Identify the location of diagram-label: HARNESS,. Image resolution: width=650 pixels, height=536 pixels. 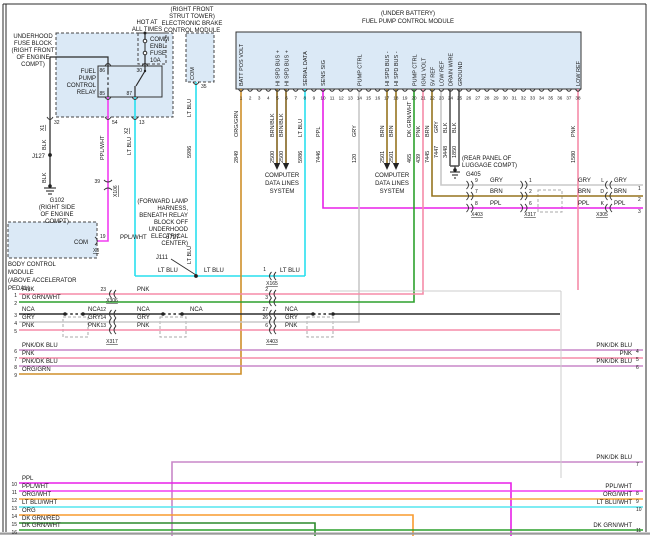
(172, 209).